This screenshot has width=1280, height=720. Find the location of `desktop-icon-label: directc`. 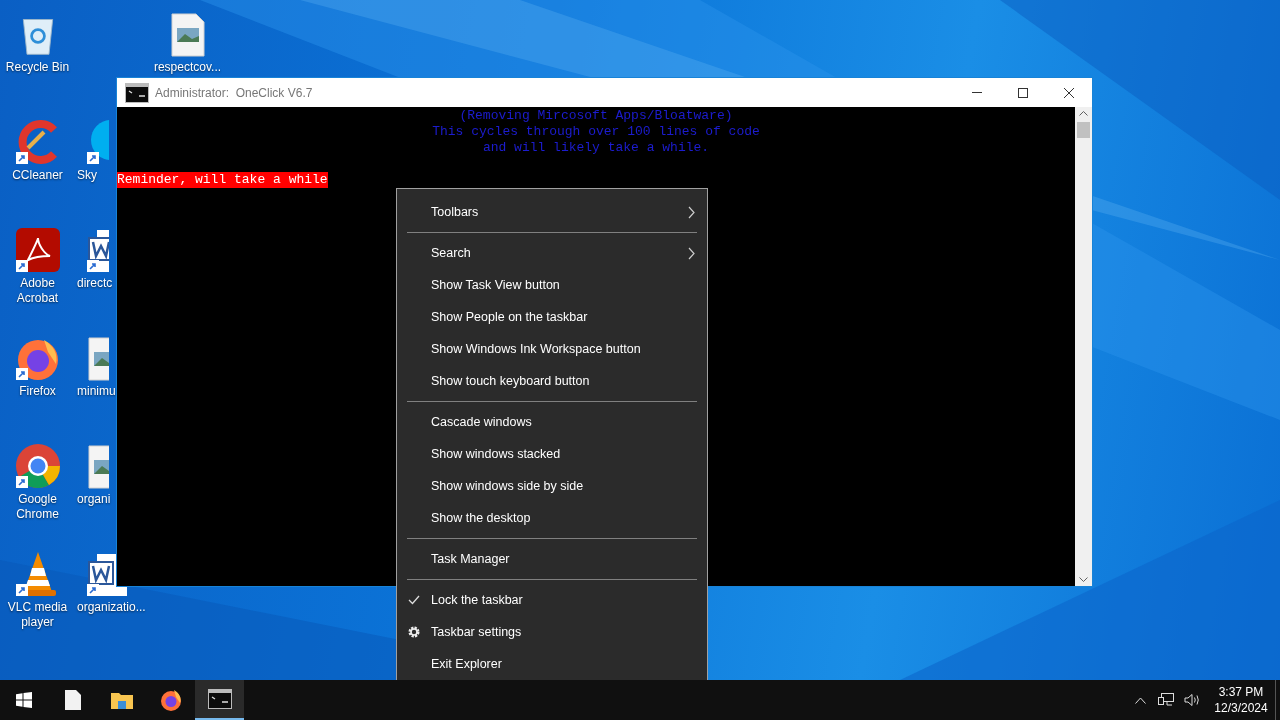

desktop-icon-label: directc is located at coordinates (95, 283).